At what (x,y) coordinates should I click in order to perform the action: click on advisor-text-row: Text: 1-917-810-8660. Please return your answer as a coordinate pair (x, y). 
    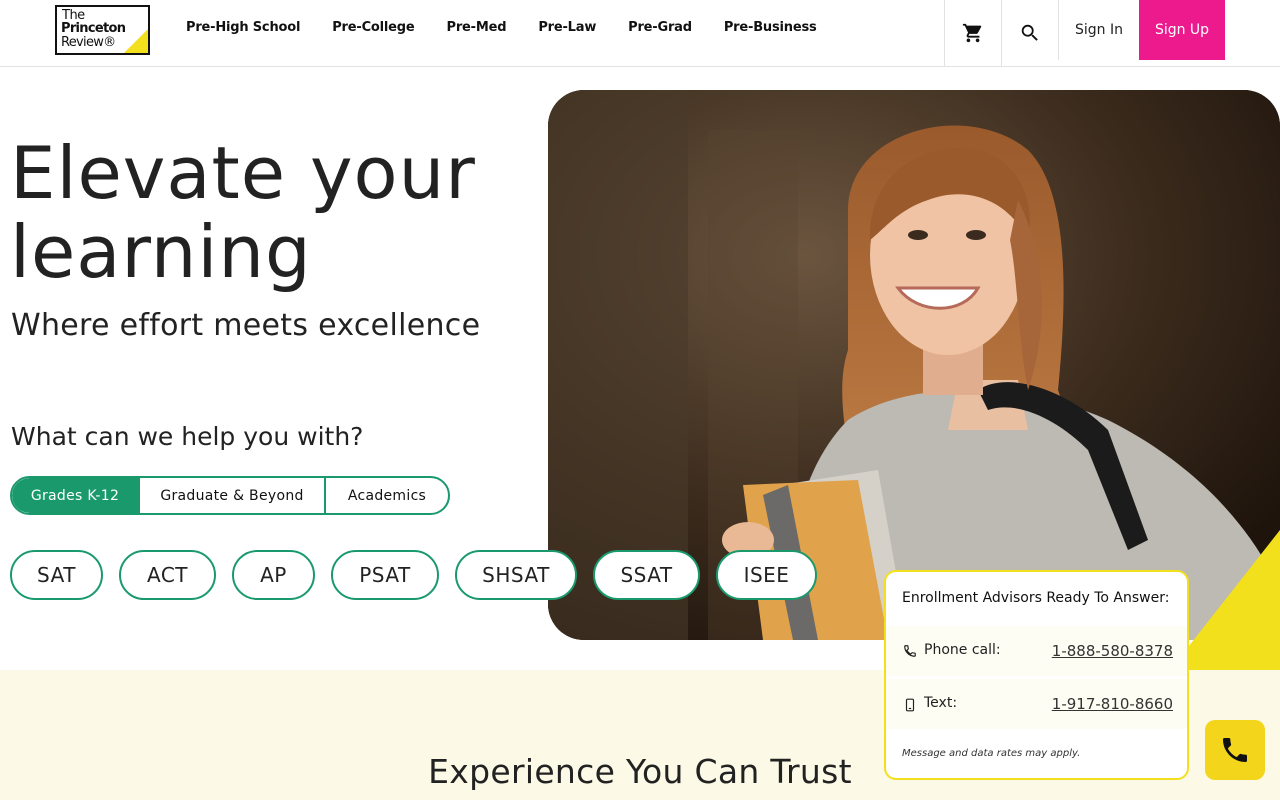
    Looking at the image, I should click on (1036, 704).